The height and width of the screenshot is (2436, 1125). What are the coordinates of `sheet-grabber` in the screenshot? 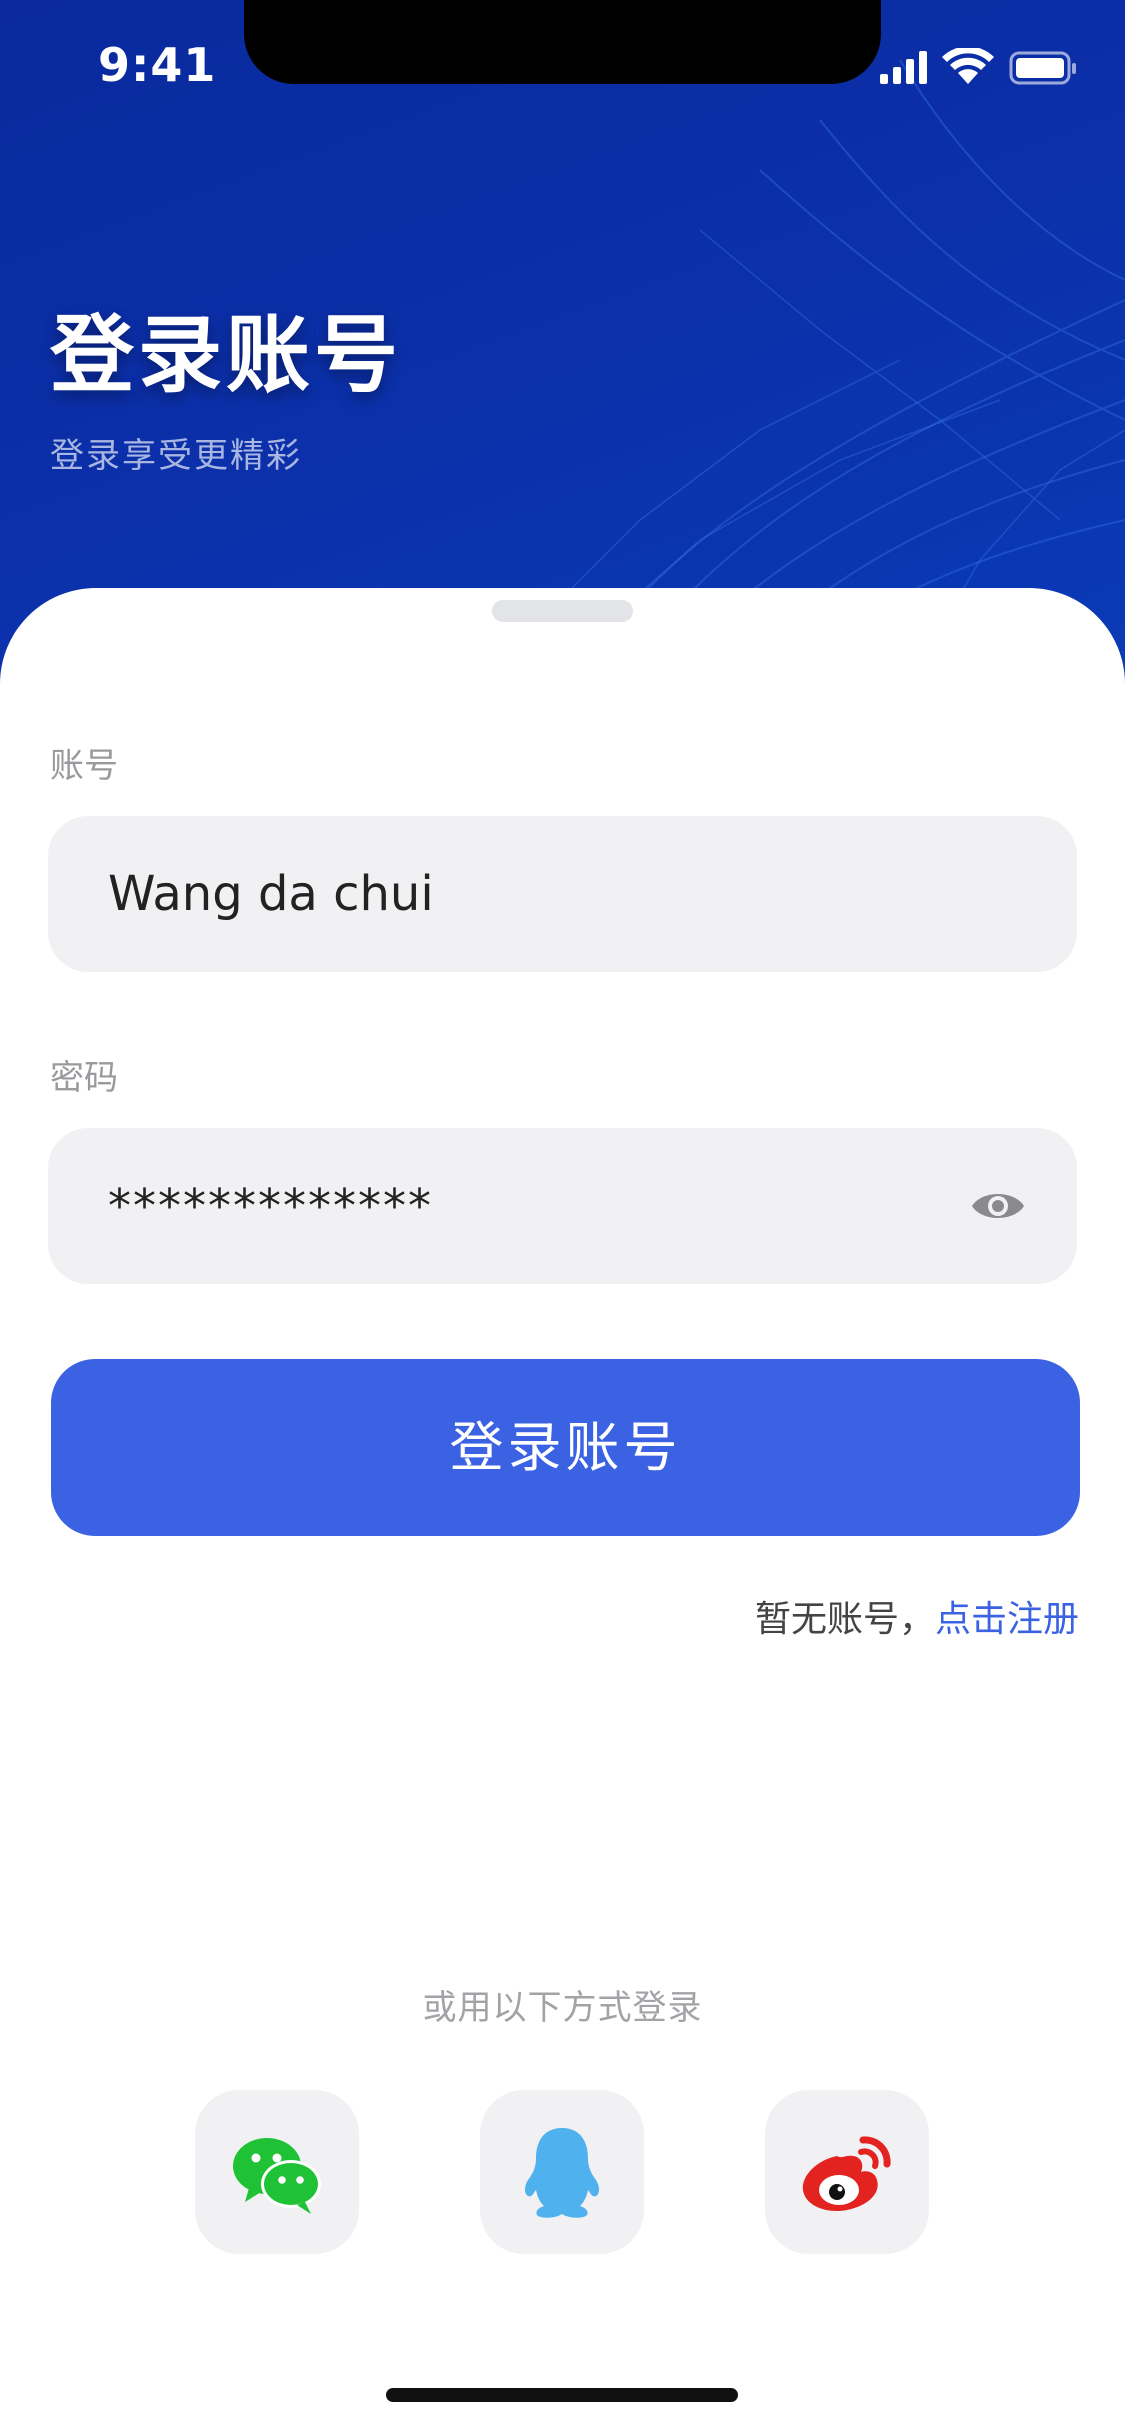 It's located at (562, 611).